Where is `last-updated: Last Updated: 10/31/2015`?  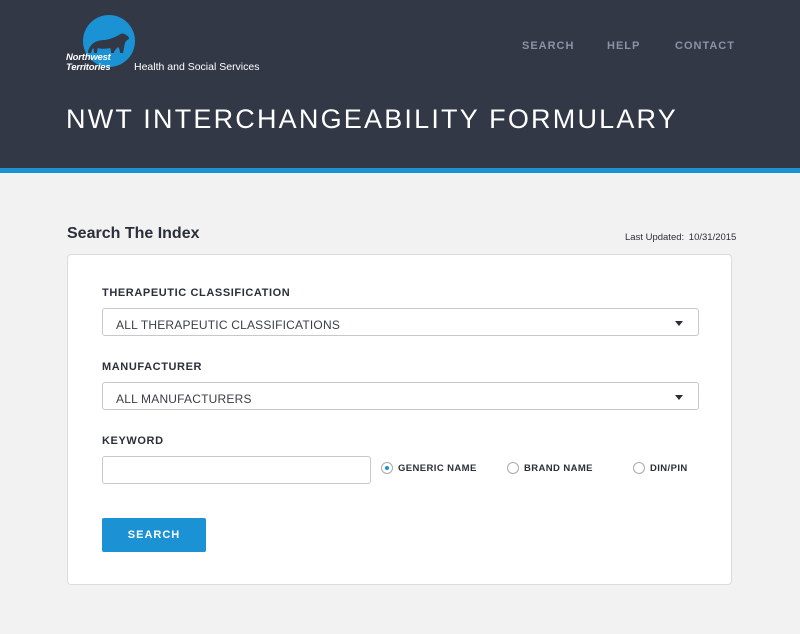 last-updated: Last Updated: 10/31/2015 is located at coordinates (679, 237).